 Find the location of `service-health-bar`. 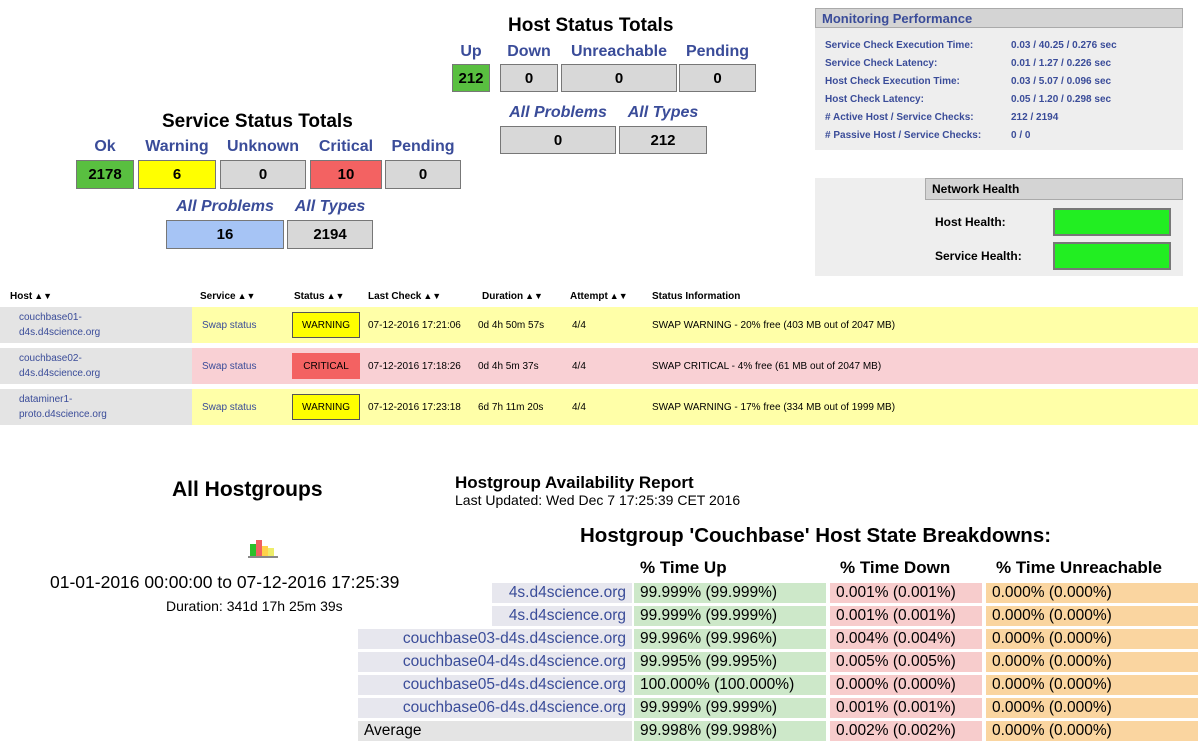

service-health-bar is located at coordinates (1112, 256).